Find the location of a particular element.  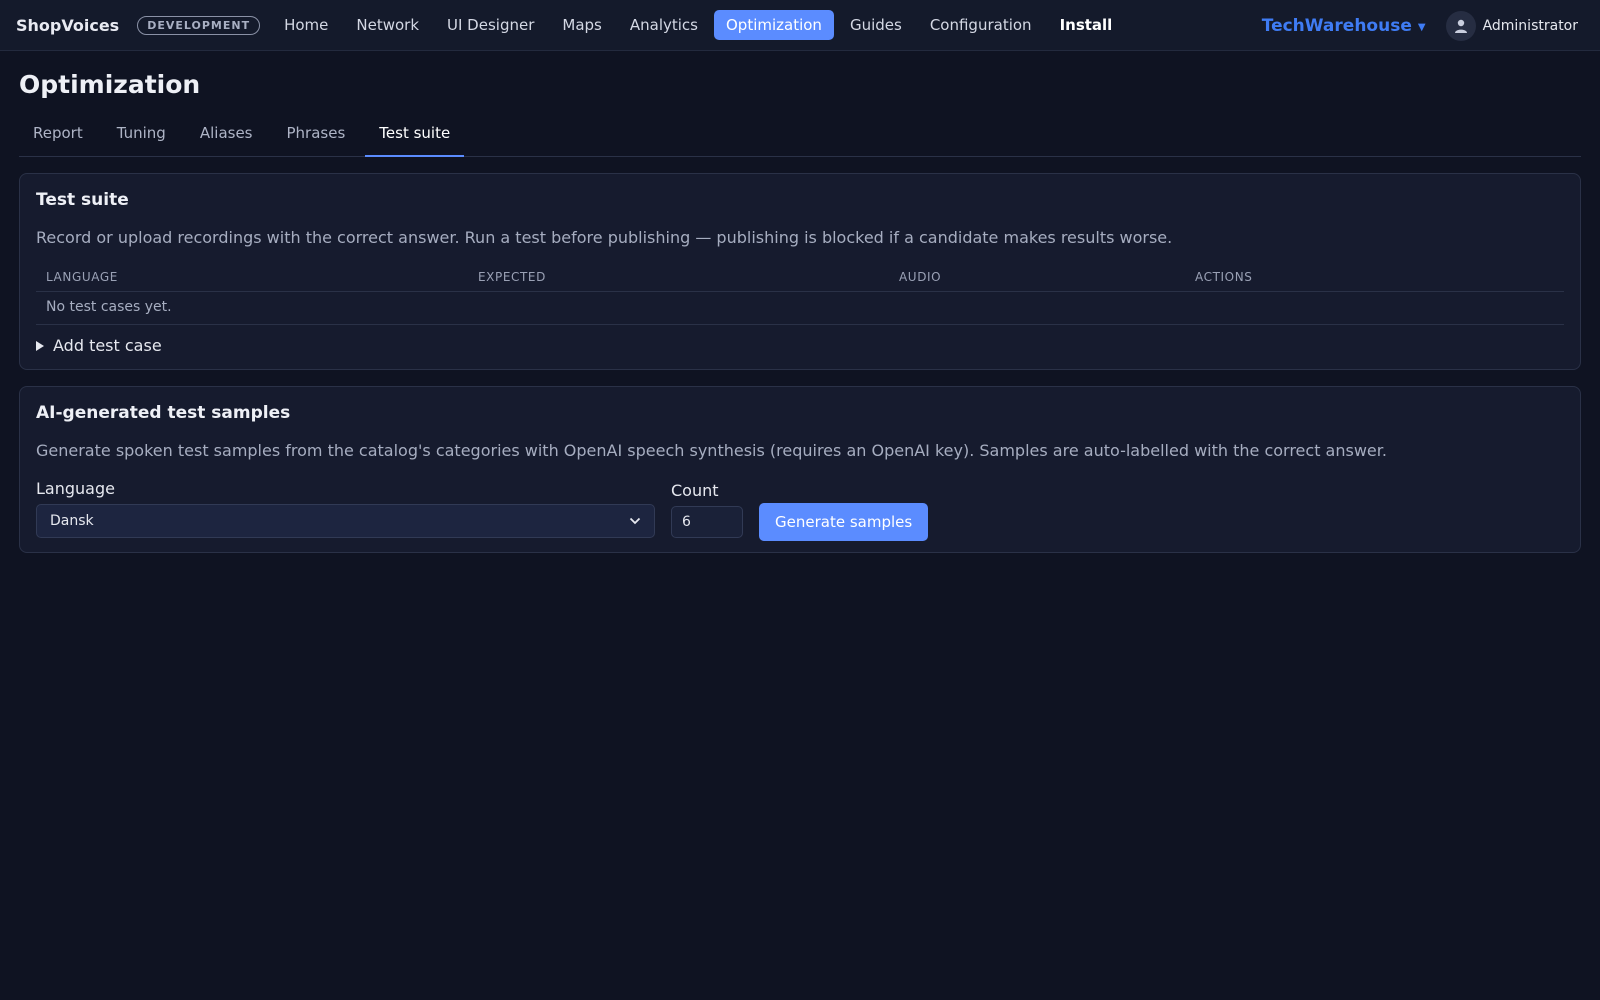

tab-tuning: Tuning is located at coordinates (141, 138).